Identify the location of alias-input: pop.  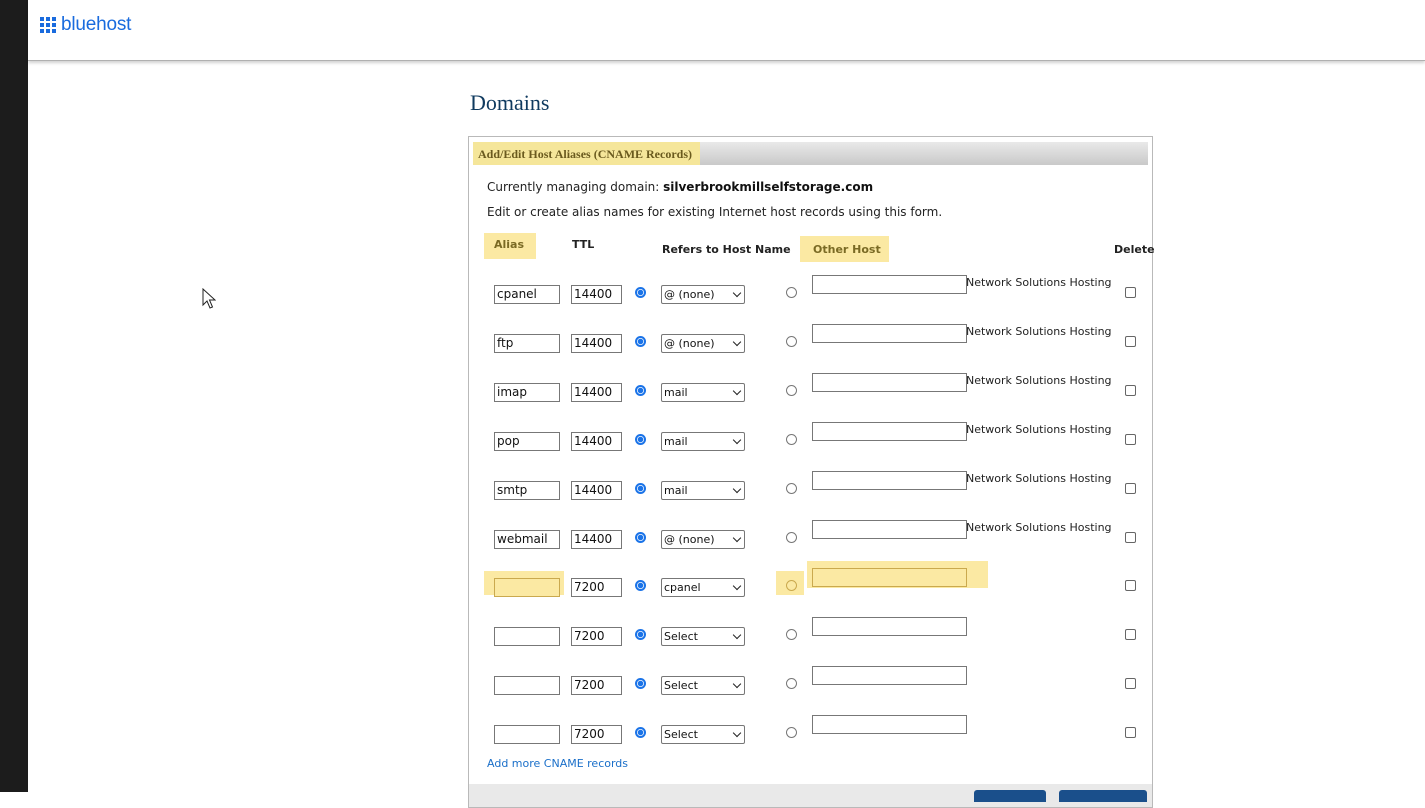
(527, 441).